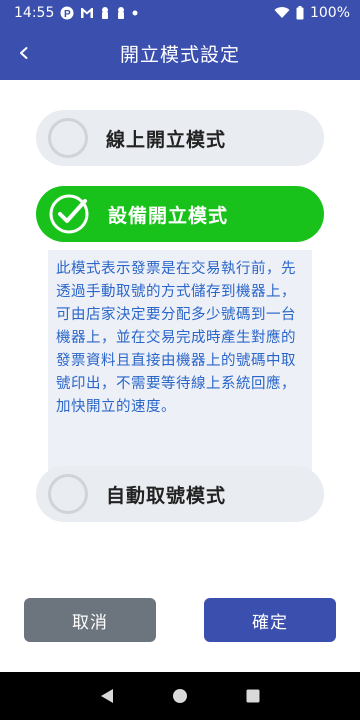  I want to click on status-bar: 14:55 P 100%, so click(180, 13).